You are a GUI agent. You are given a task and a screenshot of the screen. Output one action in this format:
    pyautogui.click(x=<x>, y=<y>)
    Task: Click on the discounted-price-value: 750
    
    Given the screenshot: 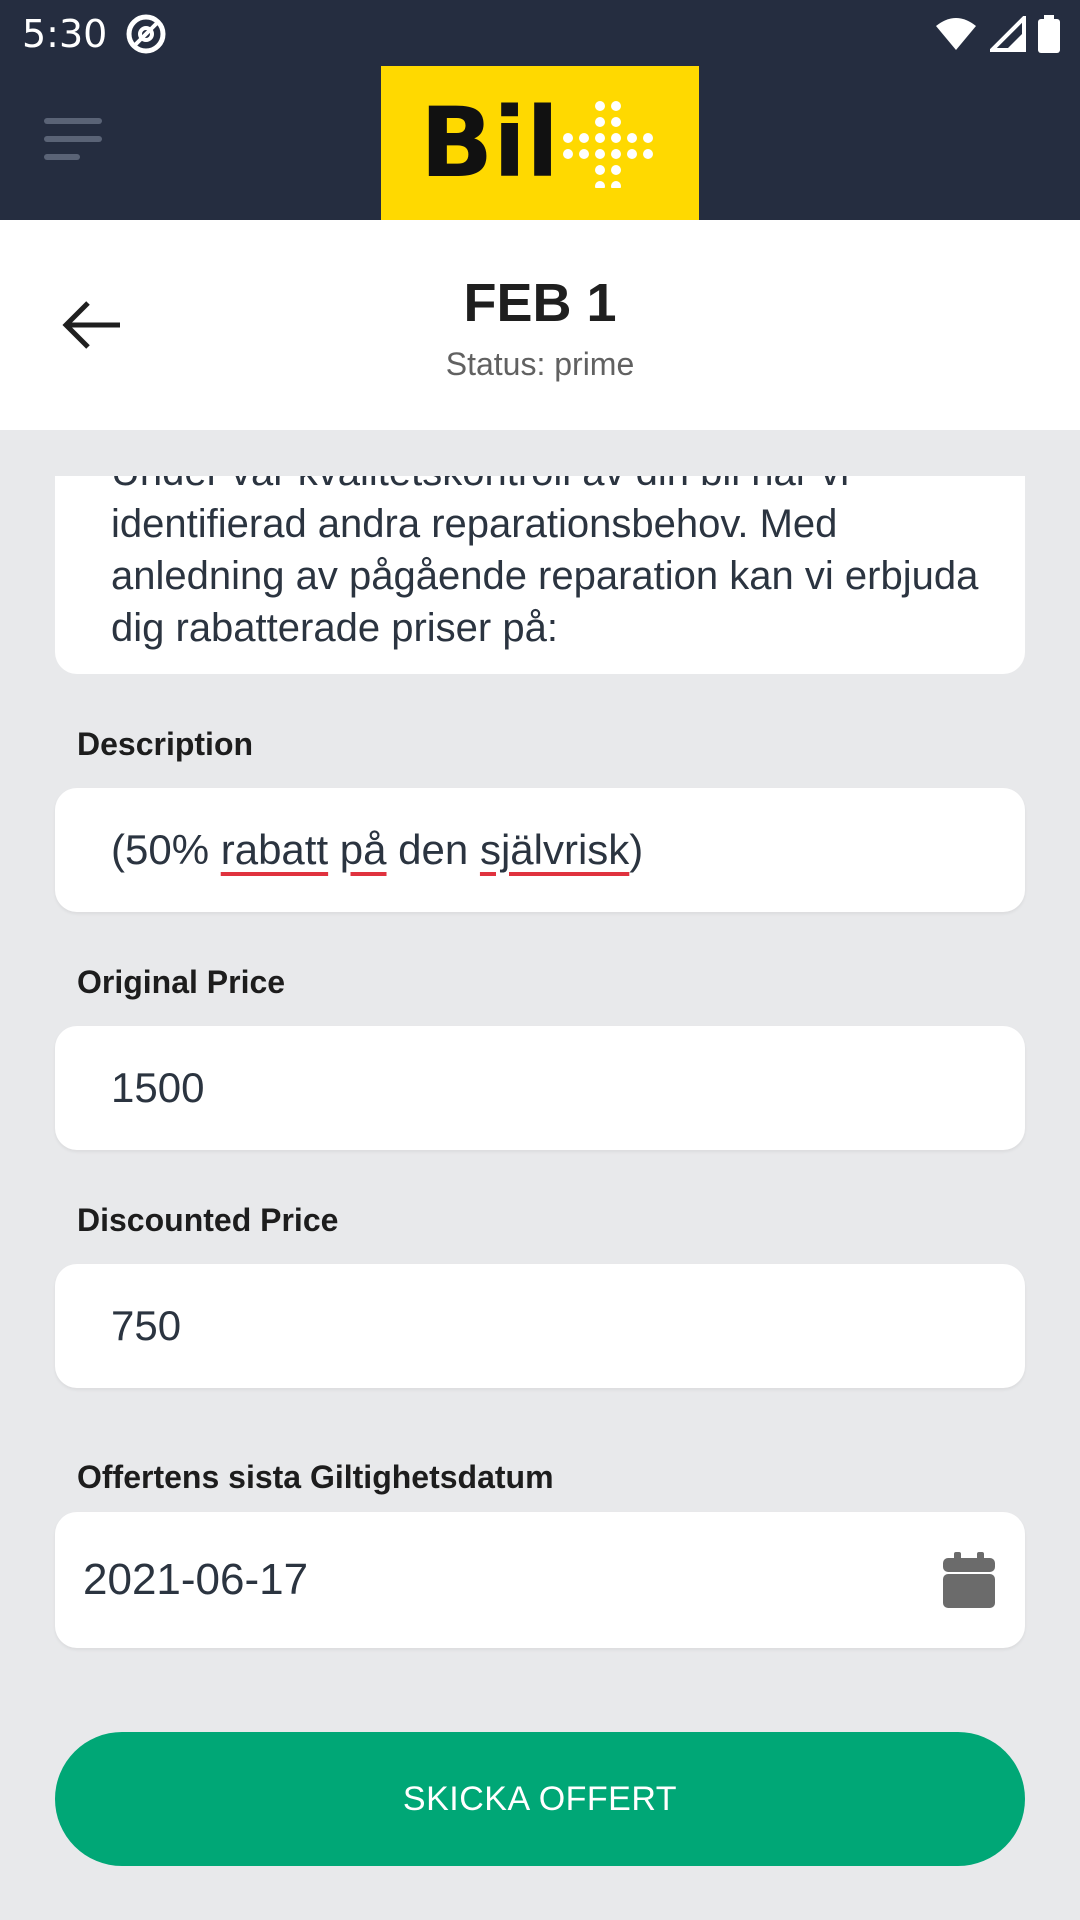 What is the action you would take?
    pyautogui.click(x=146, y=1325)
    